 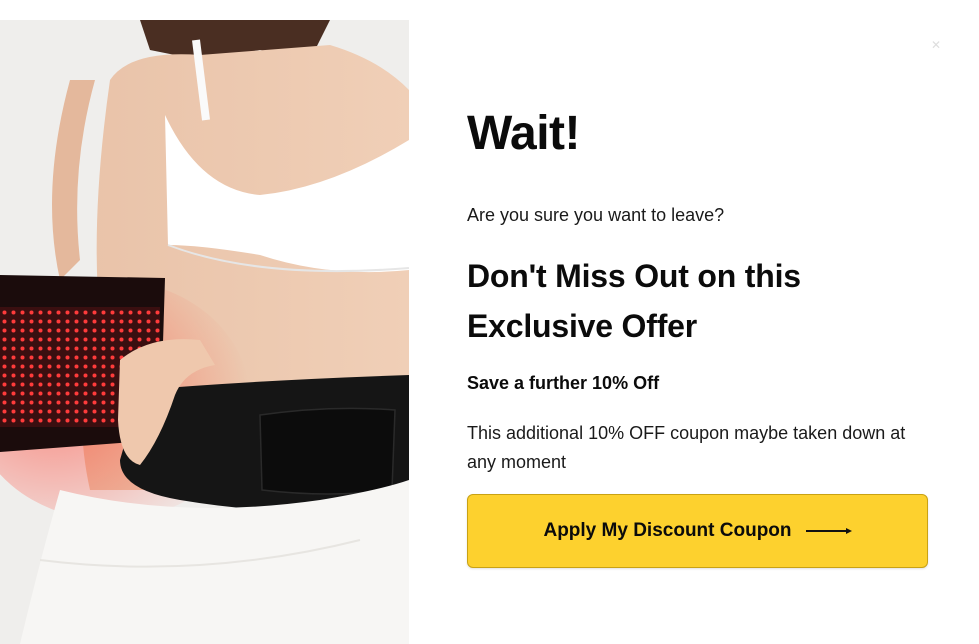 What do you see at coordinates (596, 215) in the screenshot?
I see `modal-subtitle: Are you sure you want to leave?` at bounding box center [596, 215].